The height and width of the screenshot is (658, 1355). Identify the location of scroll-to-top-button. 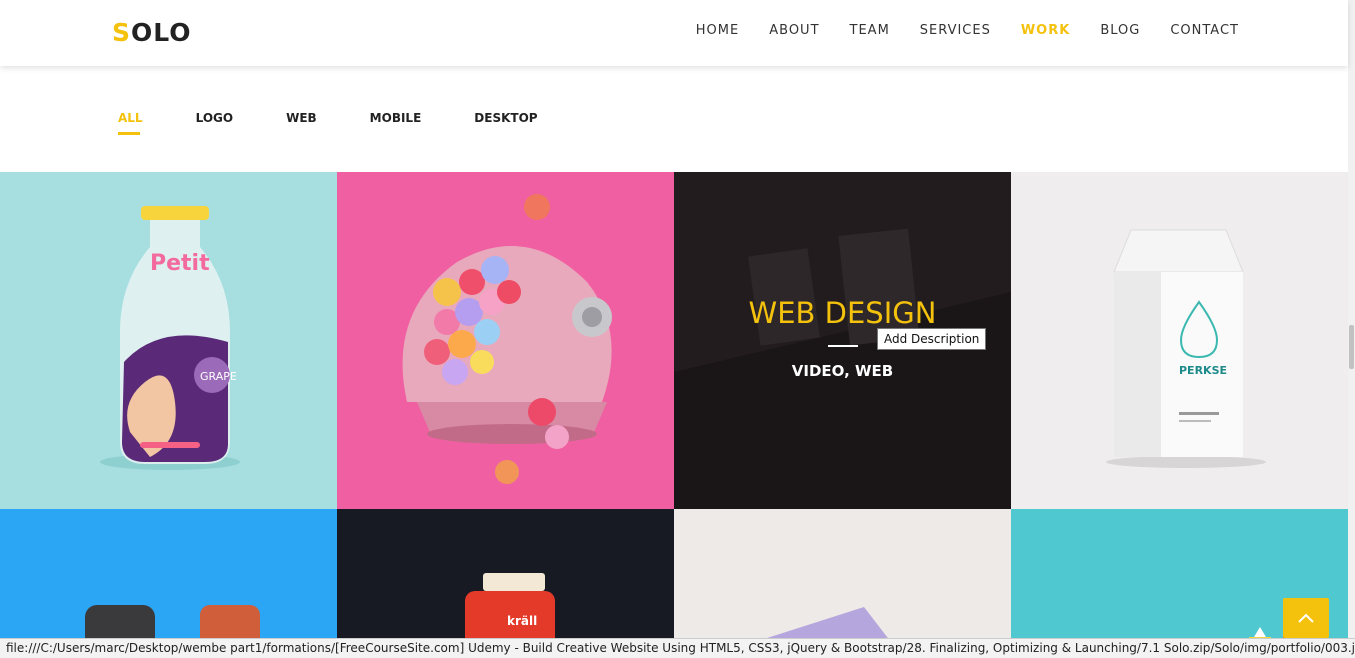
(1306, 618).